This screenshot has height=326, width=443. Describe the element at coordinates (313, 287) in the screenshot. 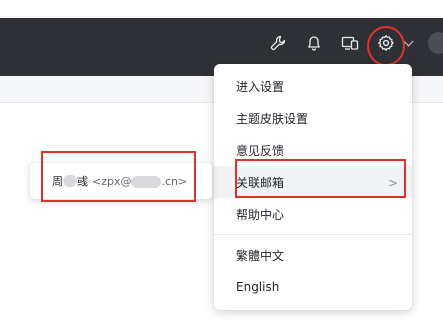

I see `menu-item-english: English` at that location.